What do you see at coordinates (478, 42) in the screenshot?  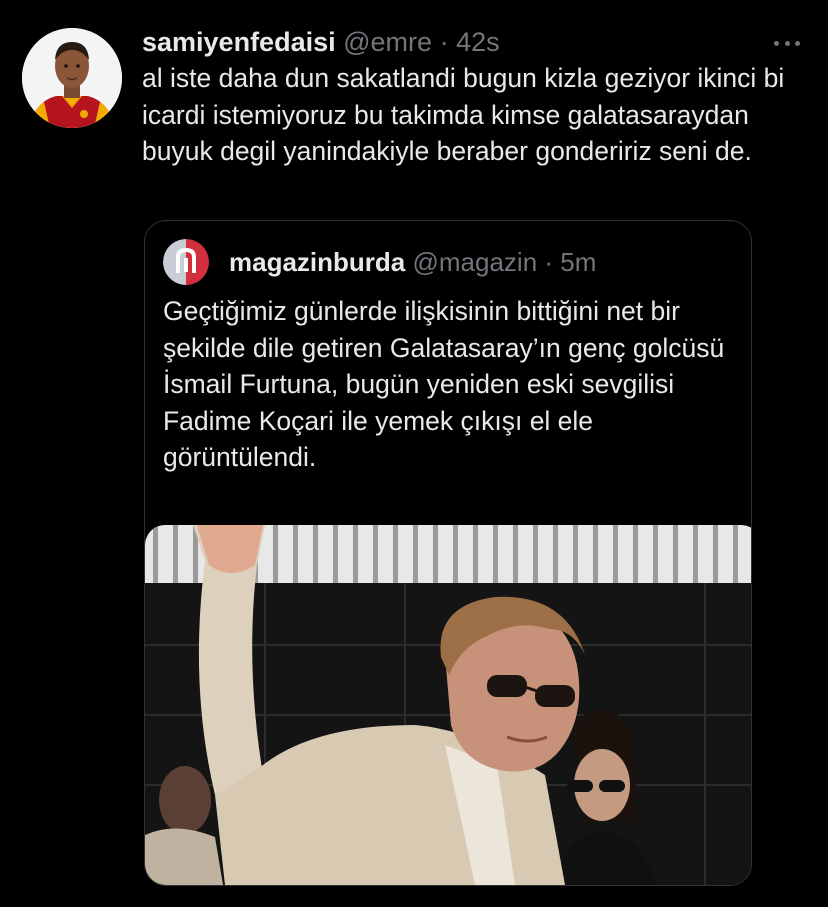 I see `tweet-timestamp: 42s` at bounding box center [478, 42].